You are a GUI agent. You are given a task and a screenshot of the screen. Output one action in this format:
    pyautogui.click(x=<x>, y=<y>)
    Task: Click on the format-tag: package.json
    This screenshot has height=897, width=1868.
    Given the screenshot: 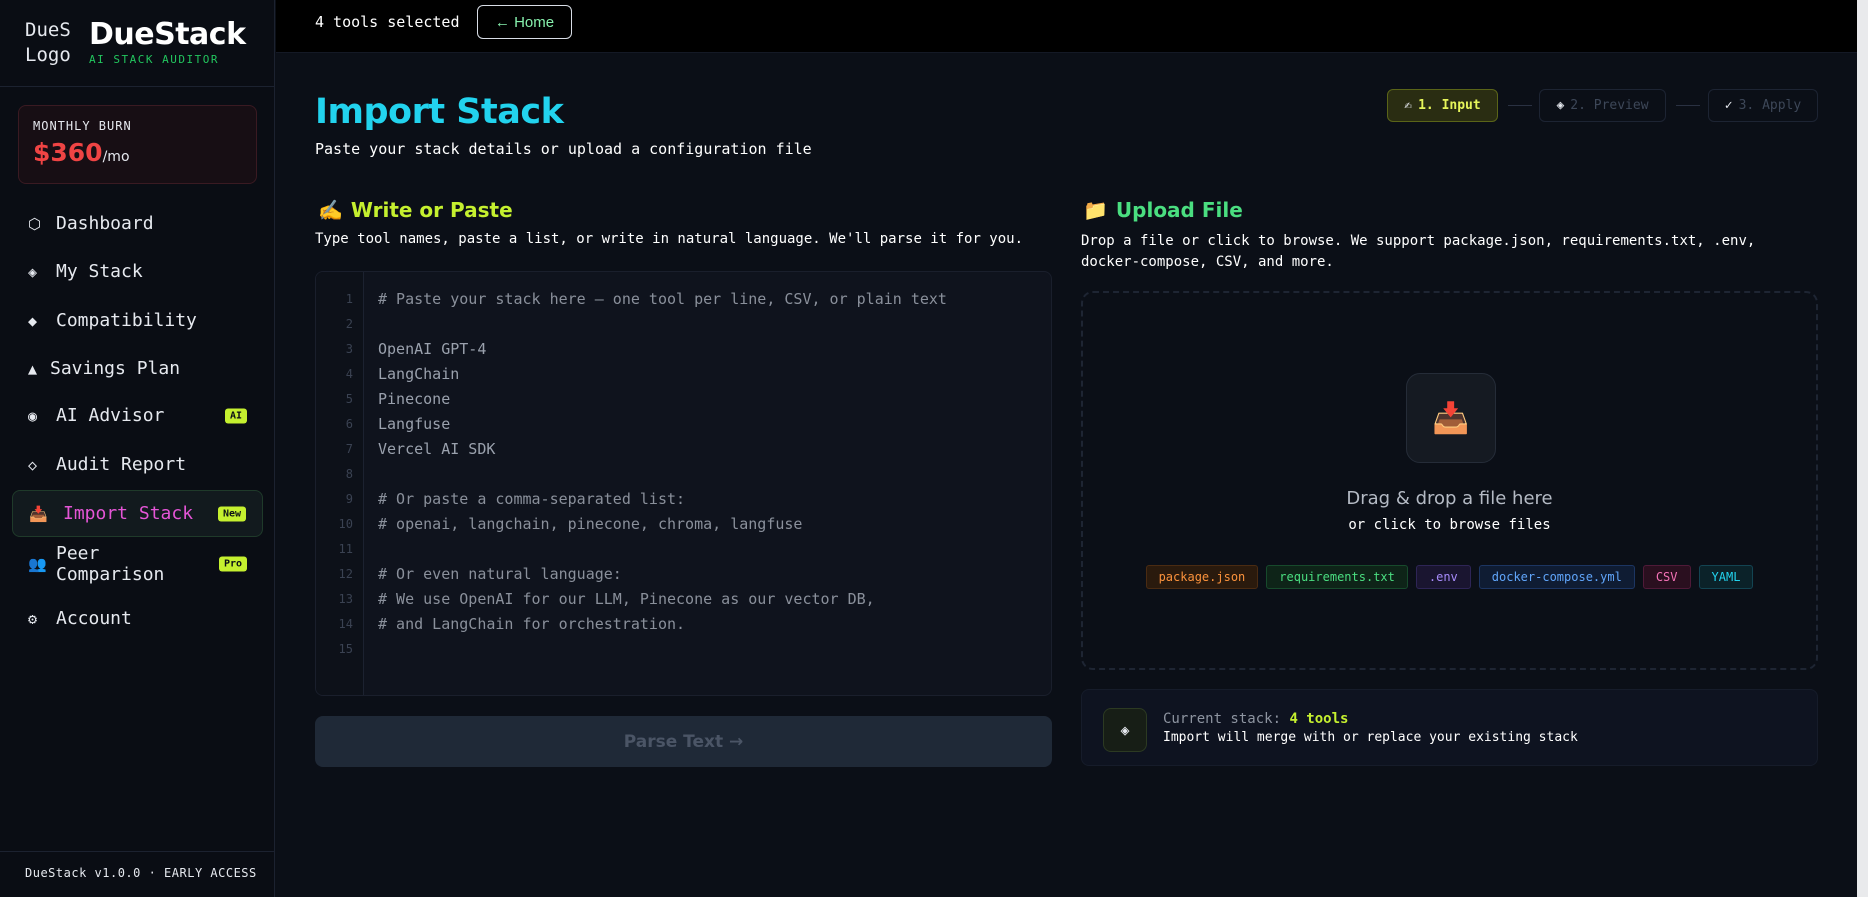 What is the action you would take?
    pyautogui.click(x=1202, y=577)
    